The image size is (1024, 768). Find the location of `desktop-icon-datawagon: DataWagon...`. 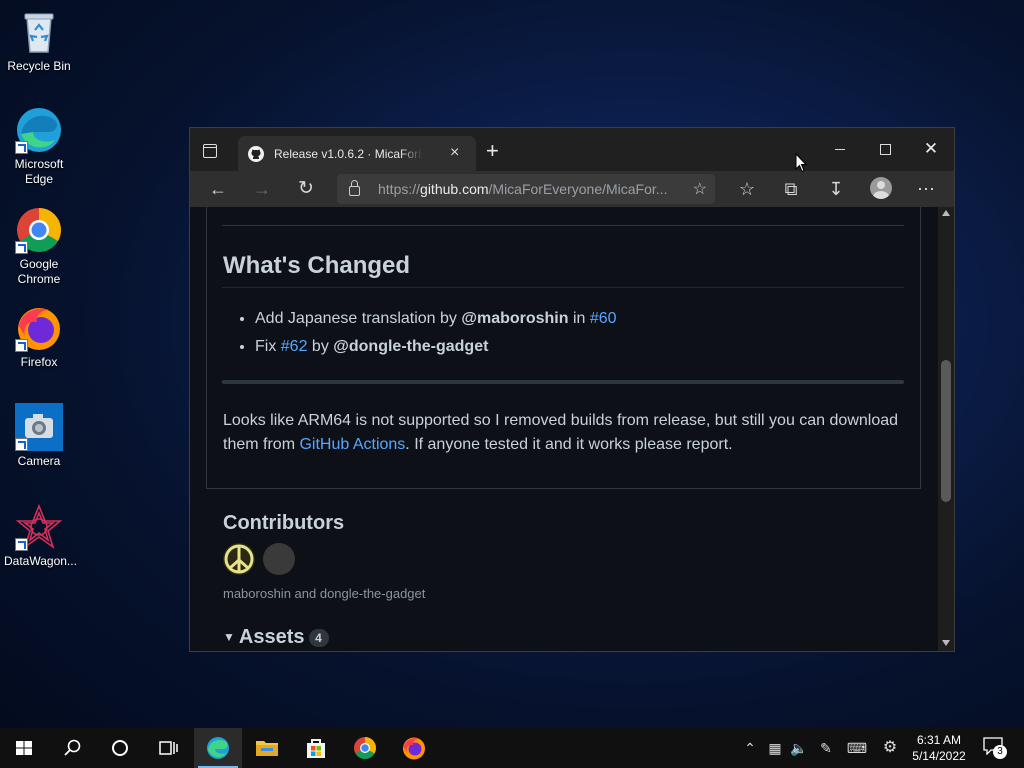

desktop-icon-datawagon: DataWagon... is located at coordinates (40, 536).